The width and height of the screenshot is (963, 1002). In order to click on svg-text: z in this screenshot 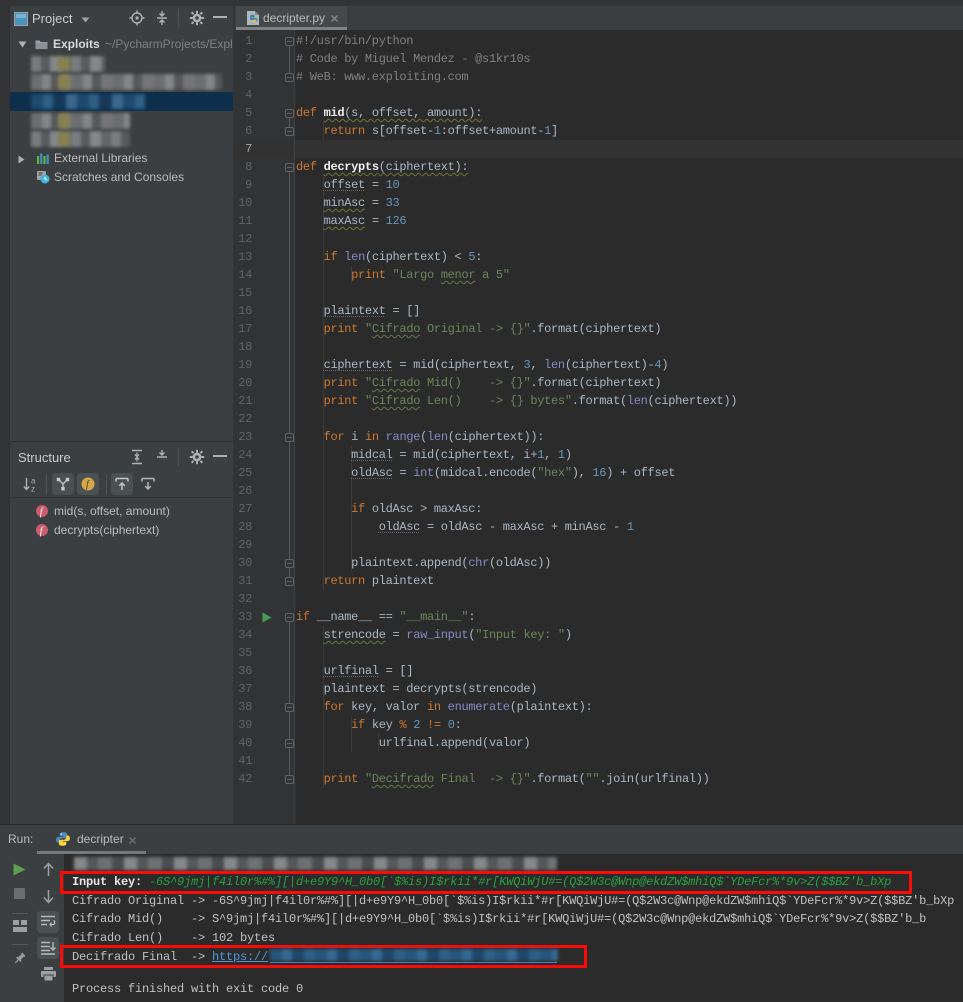, I will do `click(33, 489)`.